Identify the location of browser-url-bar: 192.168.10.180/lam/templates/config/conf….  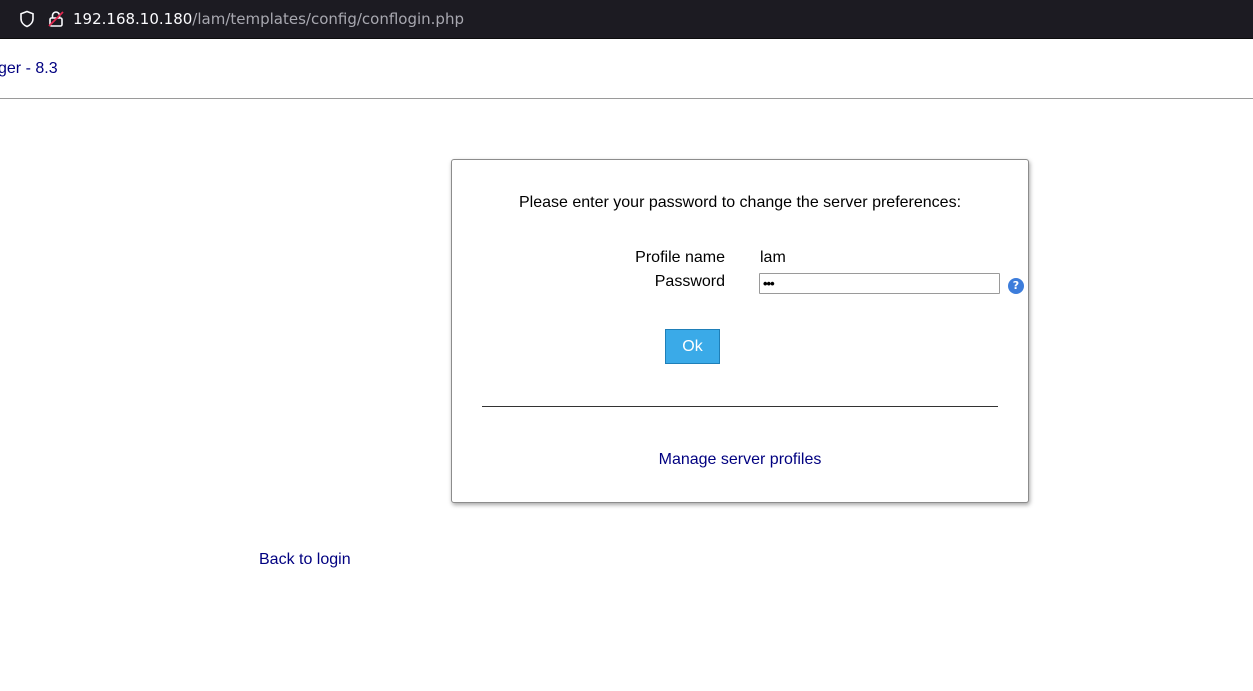
(626, 19).